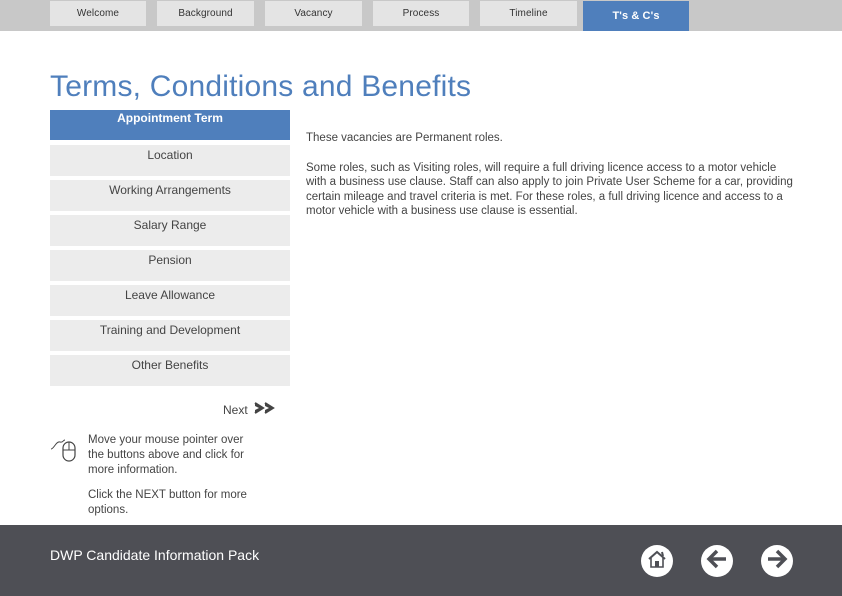 This screenshot has width=842, height=596. Describe the element at coordinates (313, 13) in the screenshot. I see `tab-vacancy: Vacancy` at that location.